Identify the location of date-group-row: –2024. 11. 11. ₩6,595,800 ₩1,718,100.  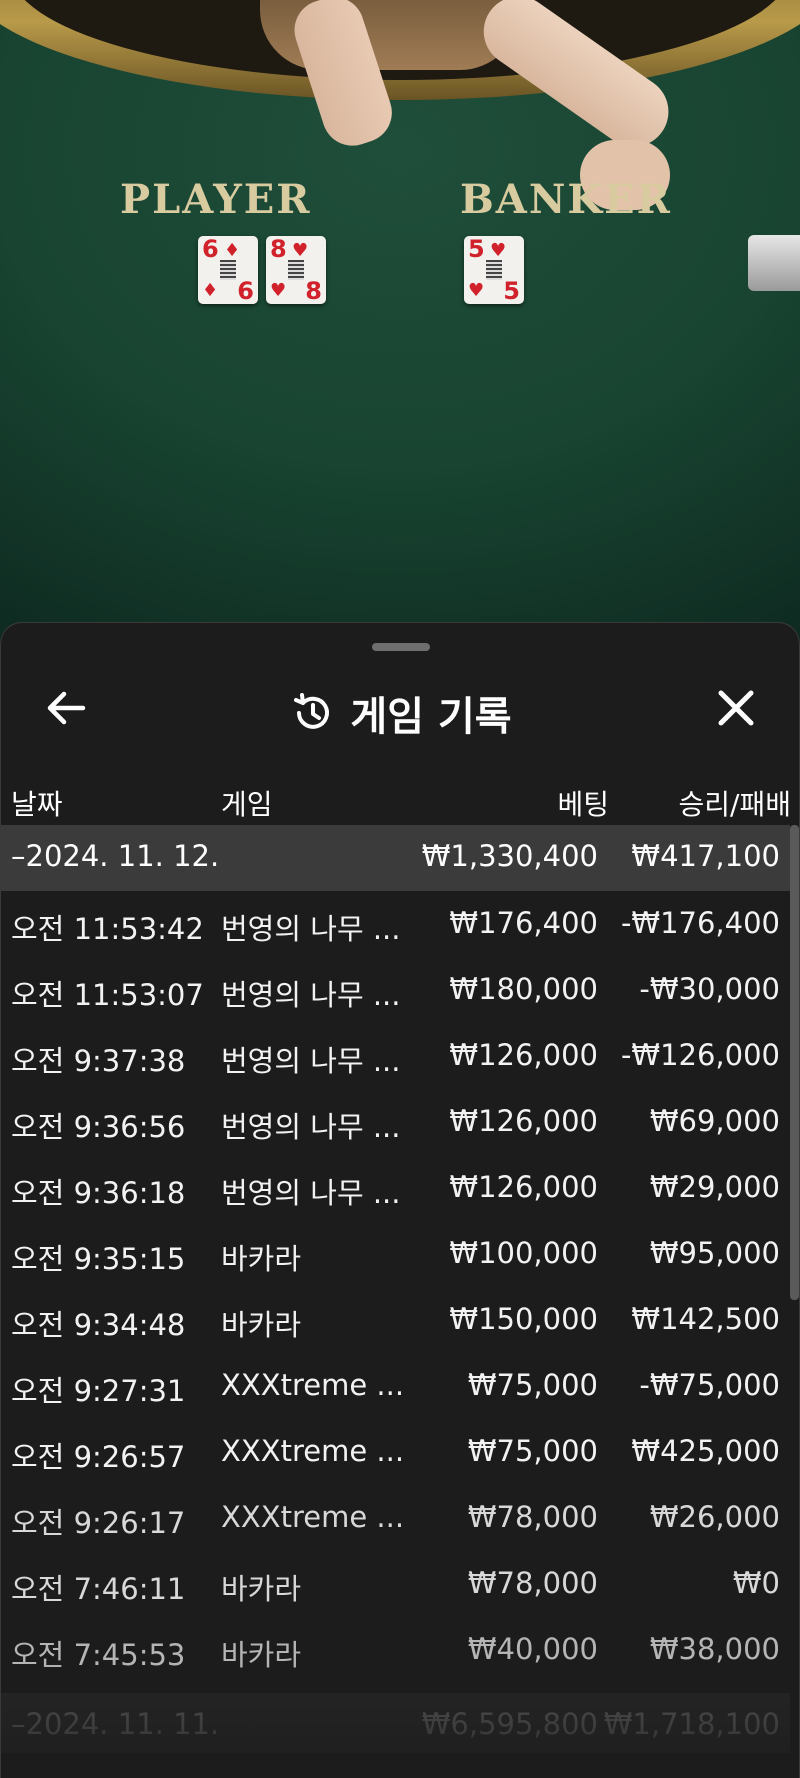
(395, 1723).